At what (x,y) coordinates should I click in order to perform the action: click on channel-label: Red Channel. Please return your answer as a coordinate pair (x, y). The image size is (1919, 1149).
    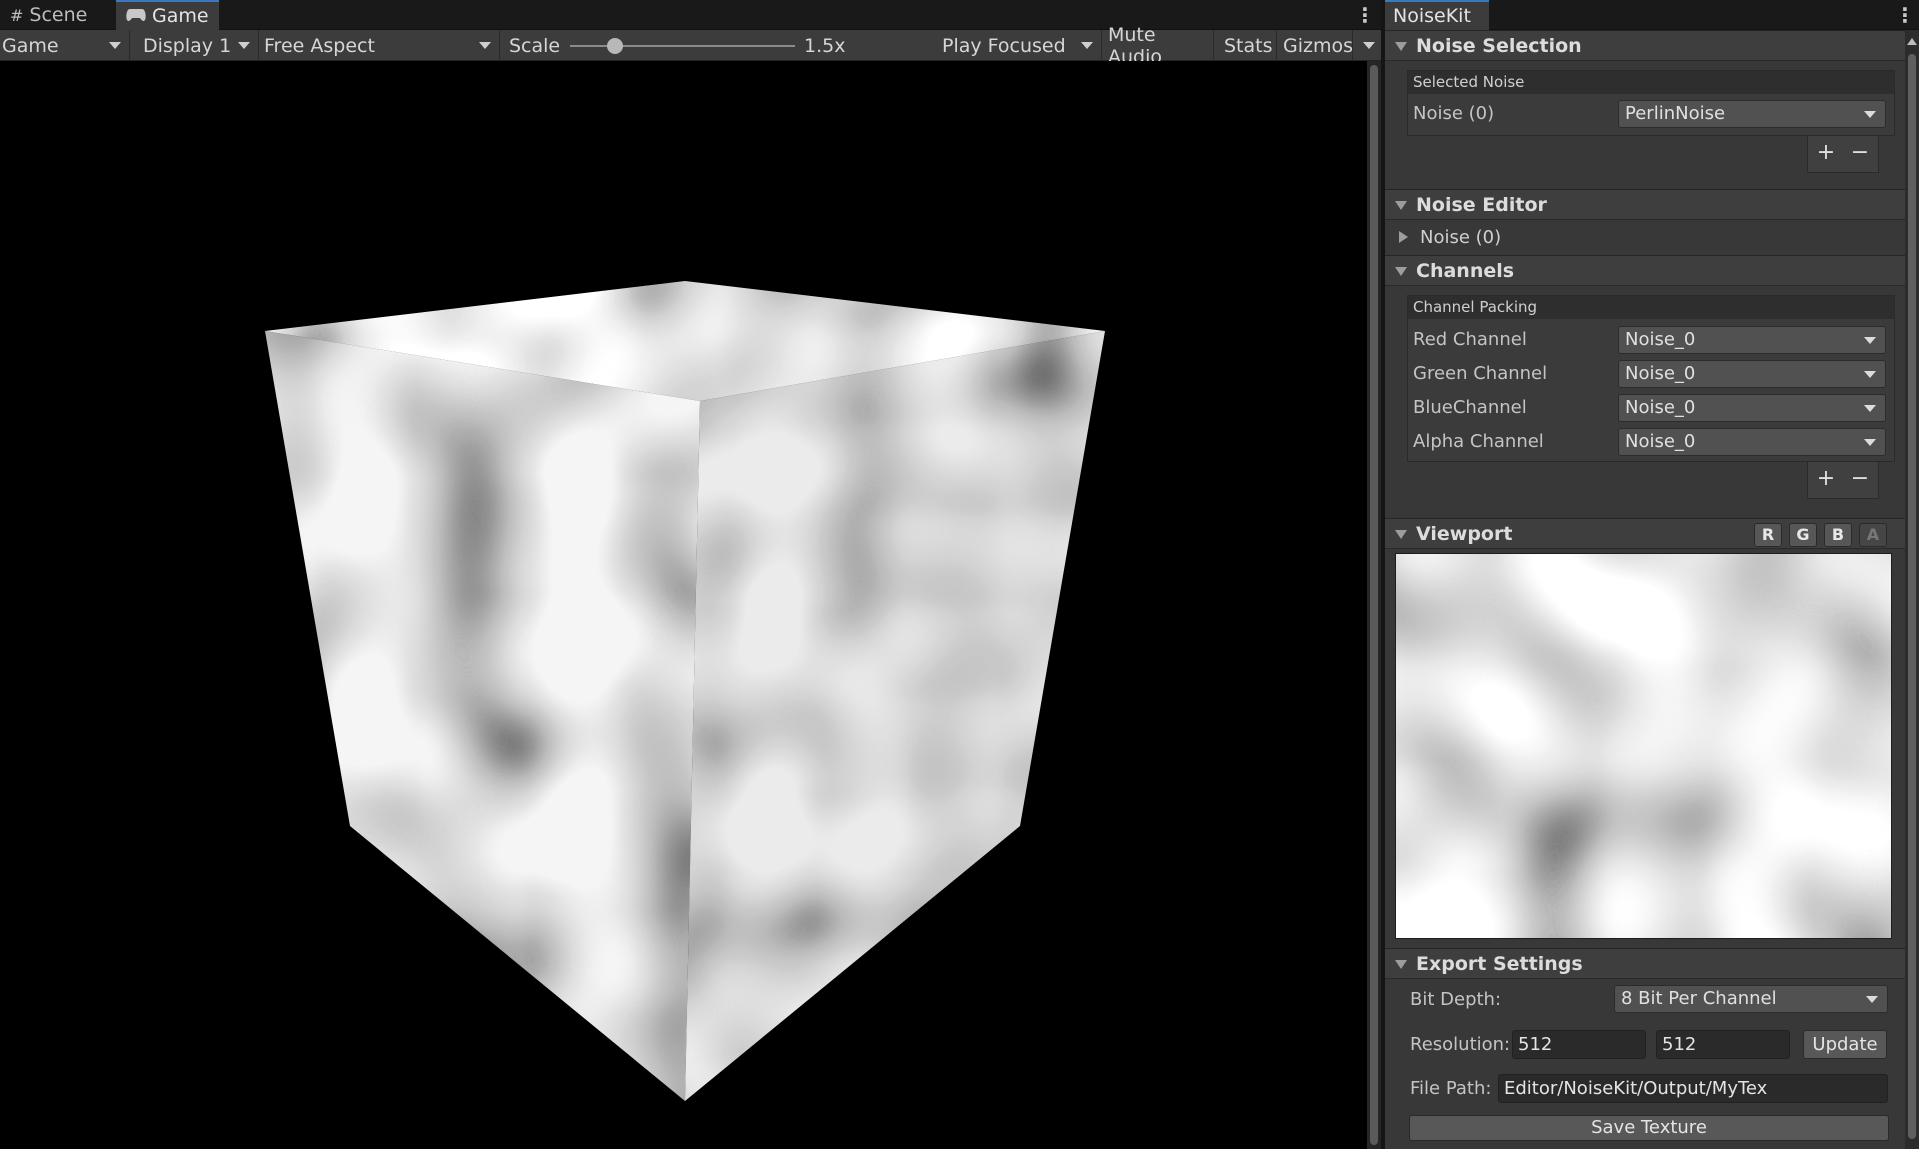
    Looking at the image, I should click on (1470, 339).